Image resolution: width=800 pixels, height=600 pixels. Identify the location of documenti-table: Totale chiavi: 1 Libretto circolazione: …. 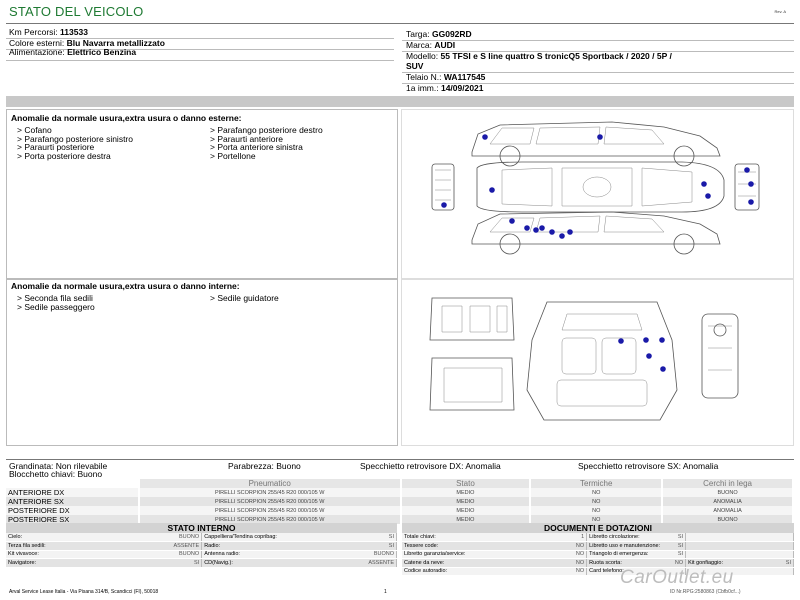
(598, 554).